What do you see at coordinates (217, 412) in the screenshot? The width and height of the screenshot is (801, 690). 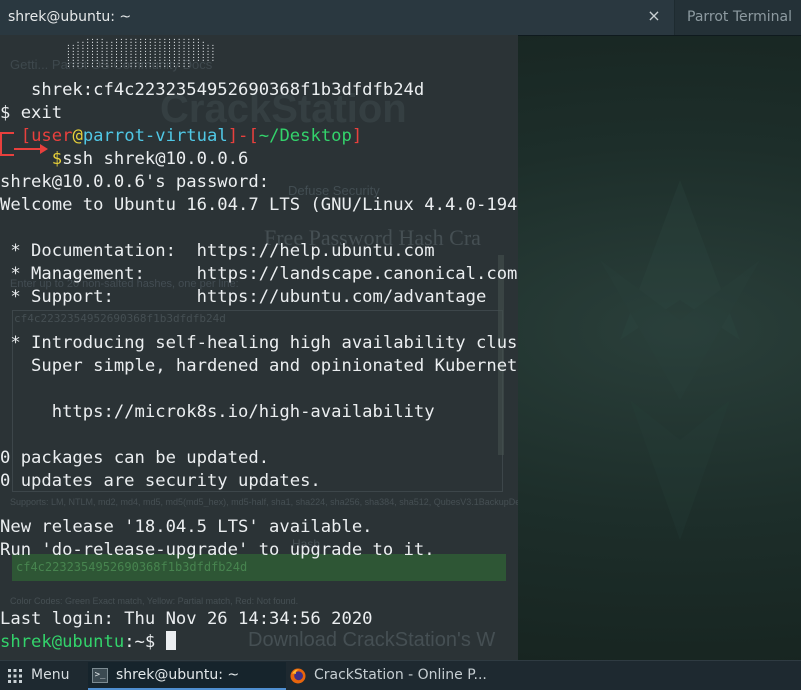 I see `terminal-line-microk8s-url: https://microk8s.io/high-availability` at bounding box center [217, 412].